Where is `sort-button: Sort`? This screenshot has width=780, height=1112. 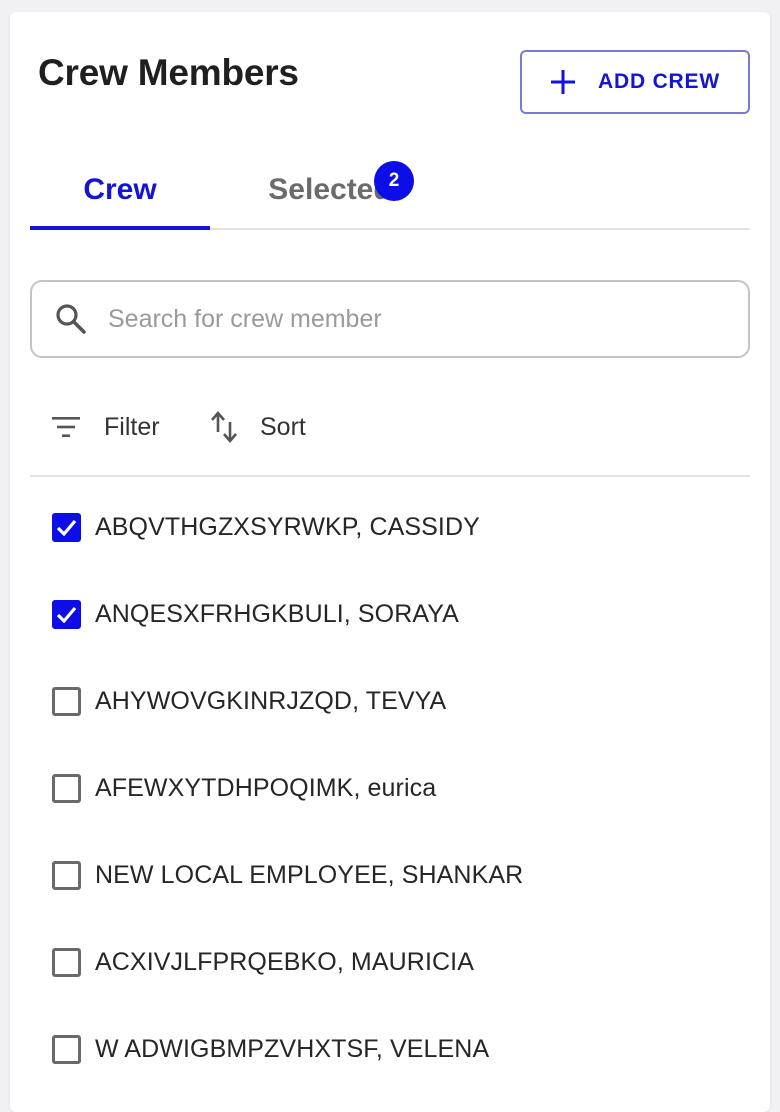
sort-button: Sort is located at coordinates (258, 427).